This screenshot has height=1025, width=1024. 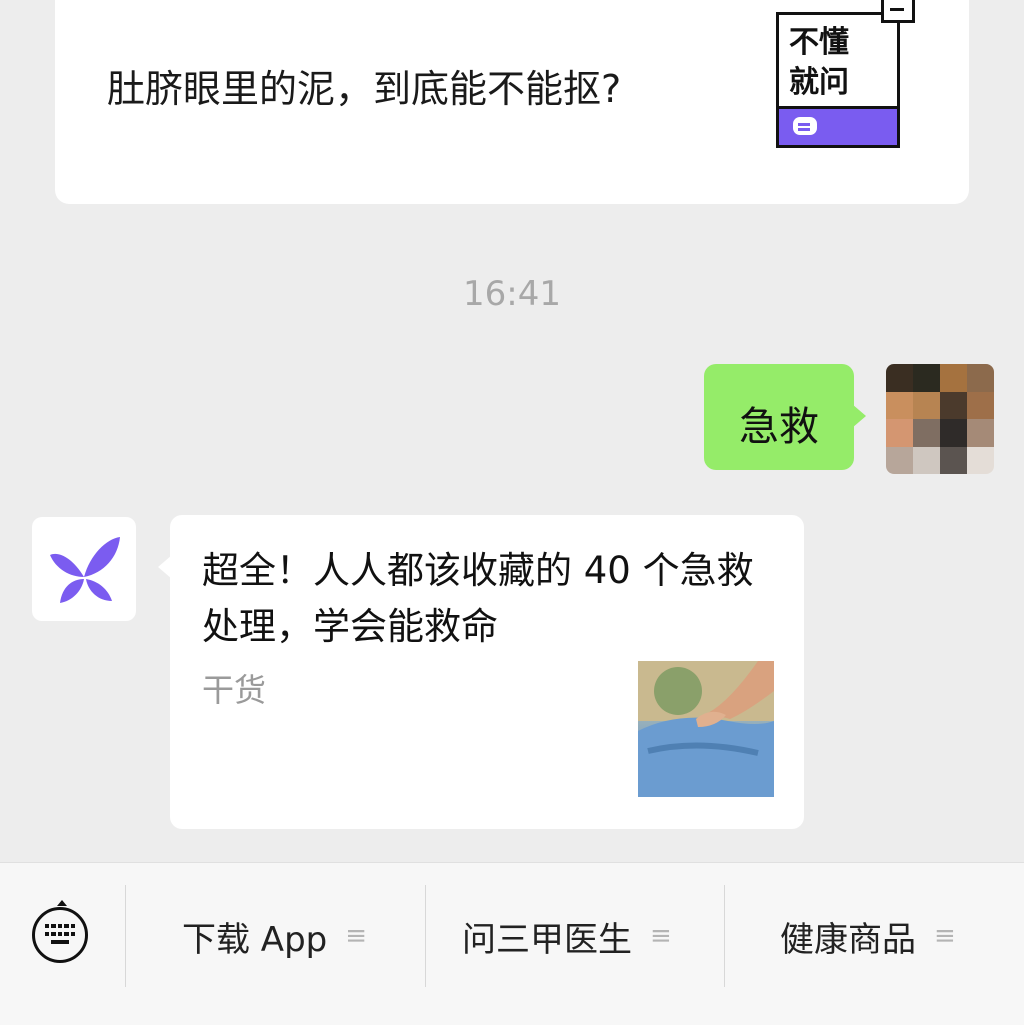 What do you see at coordinates (547, 939) in the screenshot?
I see `menu-item-label: 问三甲医生` at bounding box center [547, 939].